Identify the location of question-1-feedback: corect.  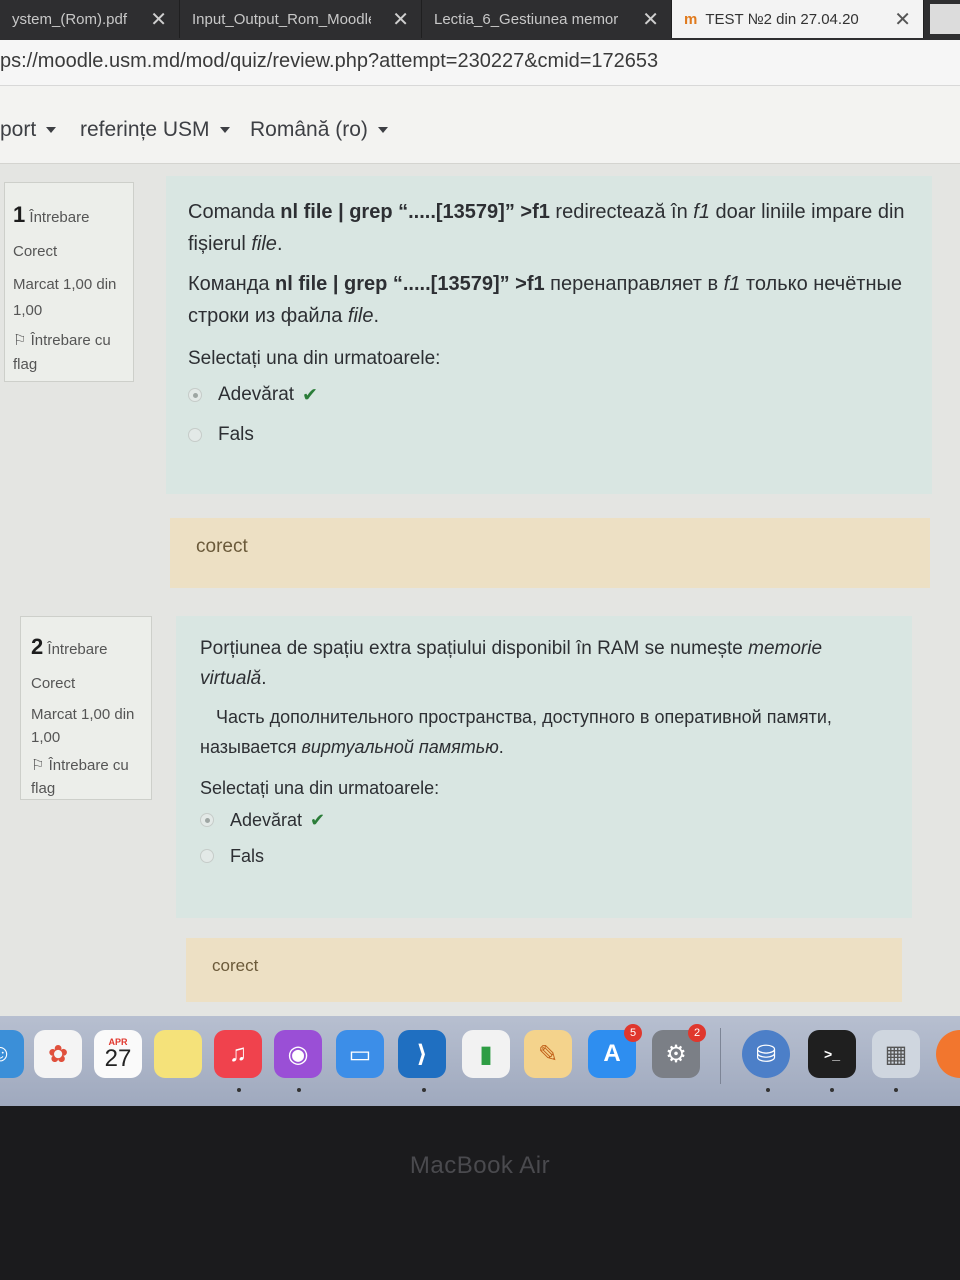
(550, 553).